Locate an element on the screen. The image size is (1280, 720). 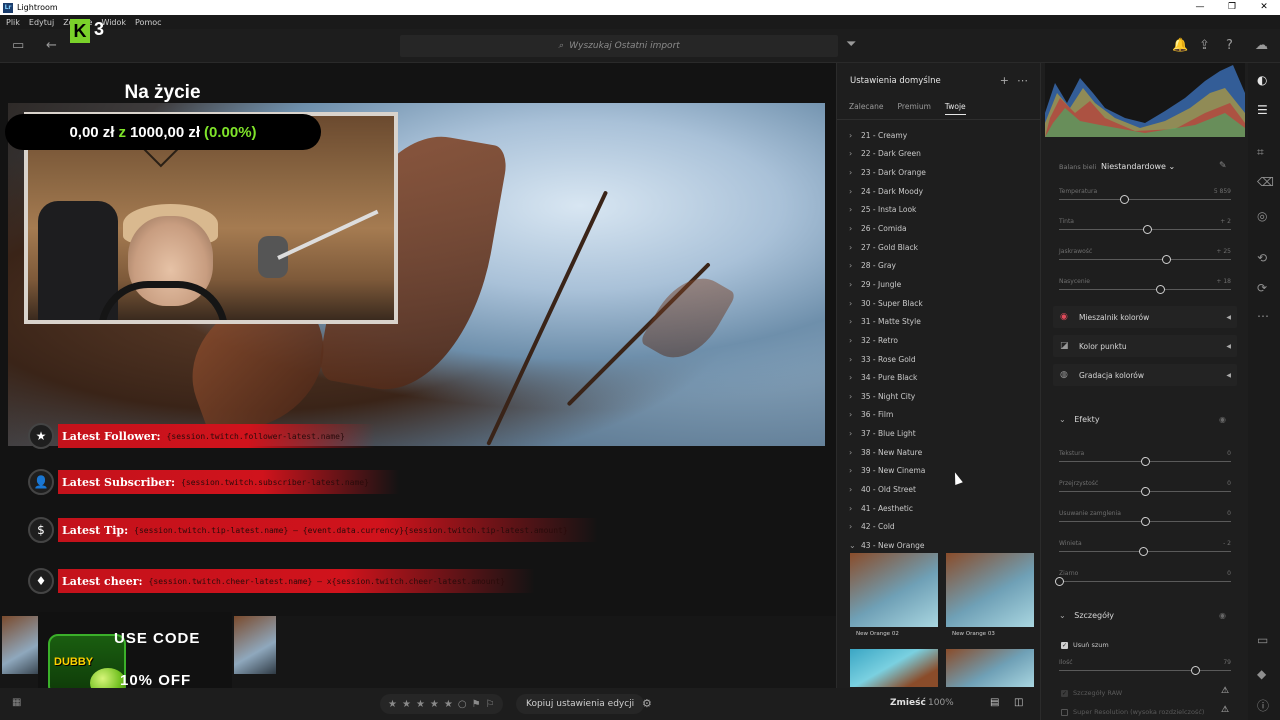
more-icon: ⋯ is located at coordinates (1263, 316).